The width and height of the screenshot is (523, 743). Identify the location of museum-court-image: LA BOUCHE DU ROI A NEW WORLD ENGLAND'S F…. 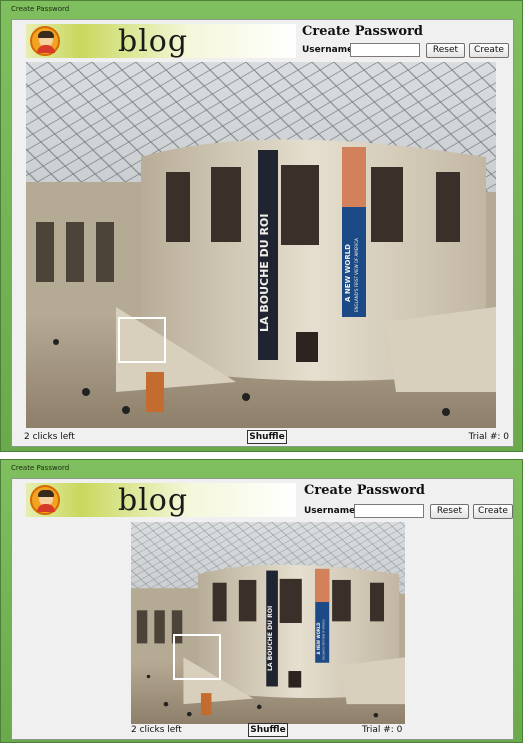
(268, 623).